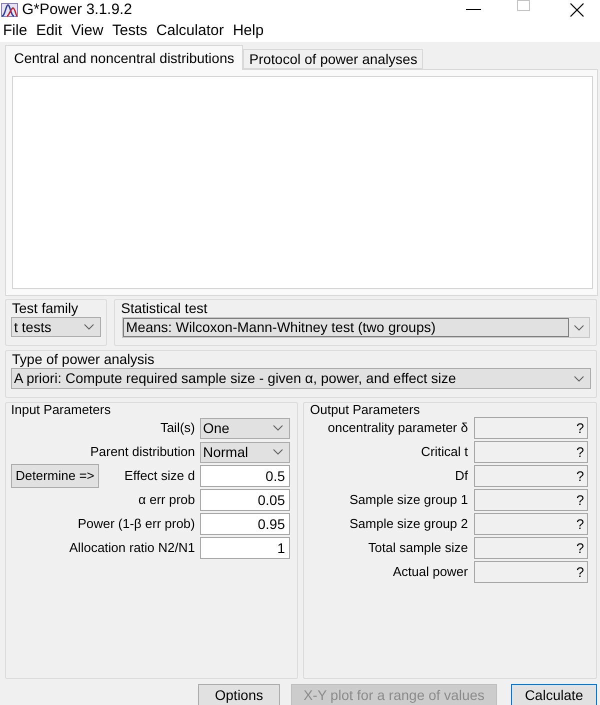  What do you see at coordinates (418, 548) in the screenshot?
I see `parameter-label: Total sample size` at bounding box center [418, 548].